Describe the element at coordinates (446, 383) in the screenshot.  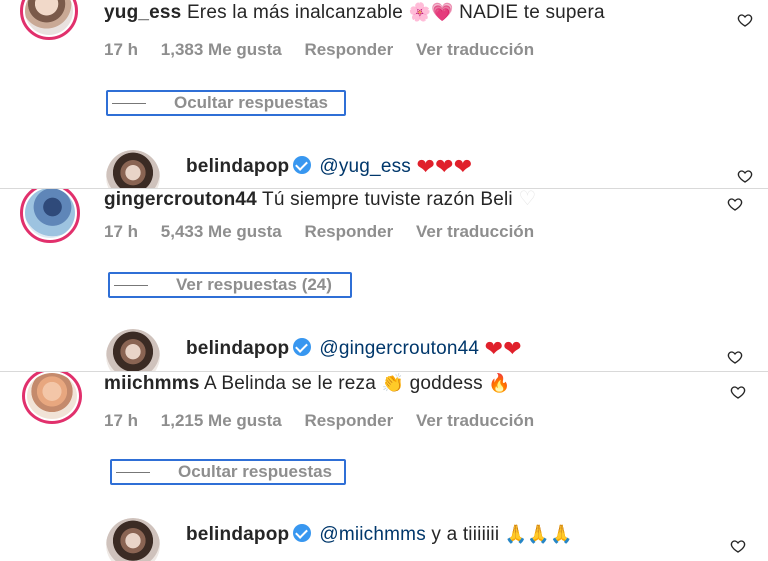
I see `comment-text-after: goddess` at that location.